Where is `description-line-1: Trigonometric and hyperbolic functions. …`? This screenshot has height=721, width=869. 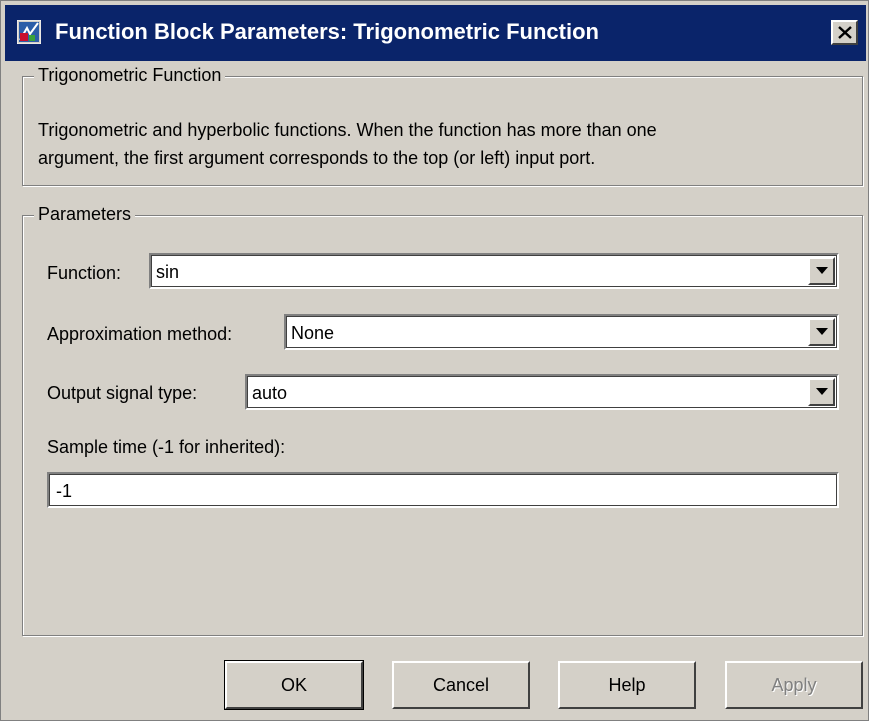 description-line-1: Trigonometric and hyperbolic functions. … is located at coordinates (347, 130).